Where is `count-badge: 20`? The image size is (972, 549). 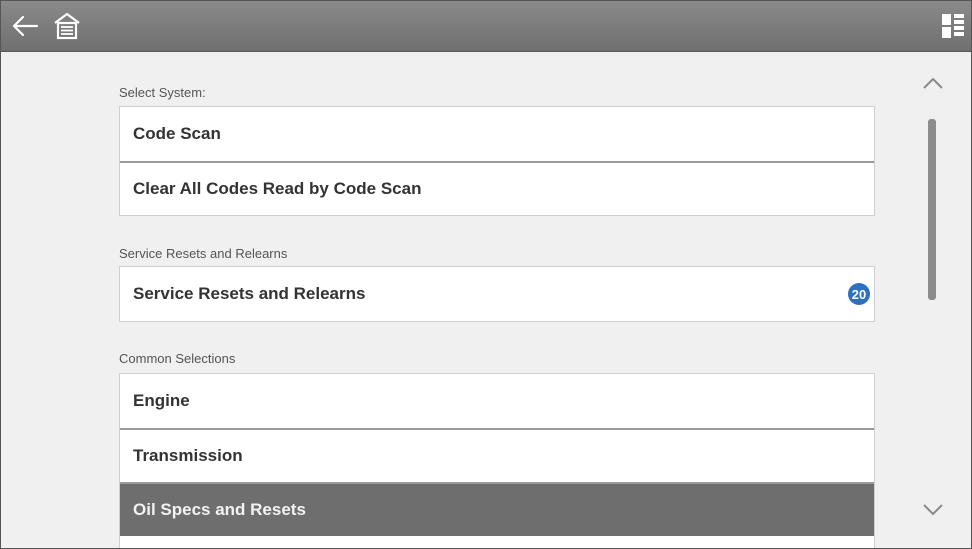 count-badge: 20 is located at coordinates (859, 294).